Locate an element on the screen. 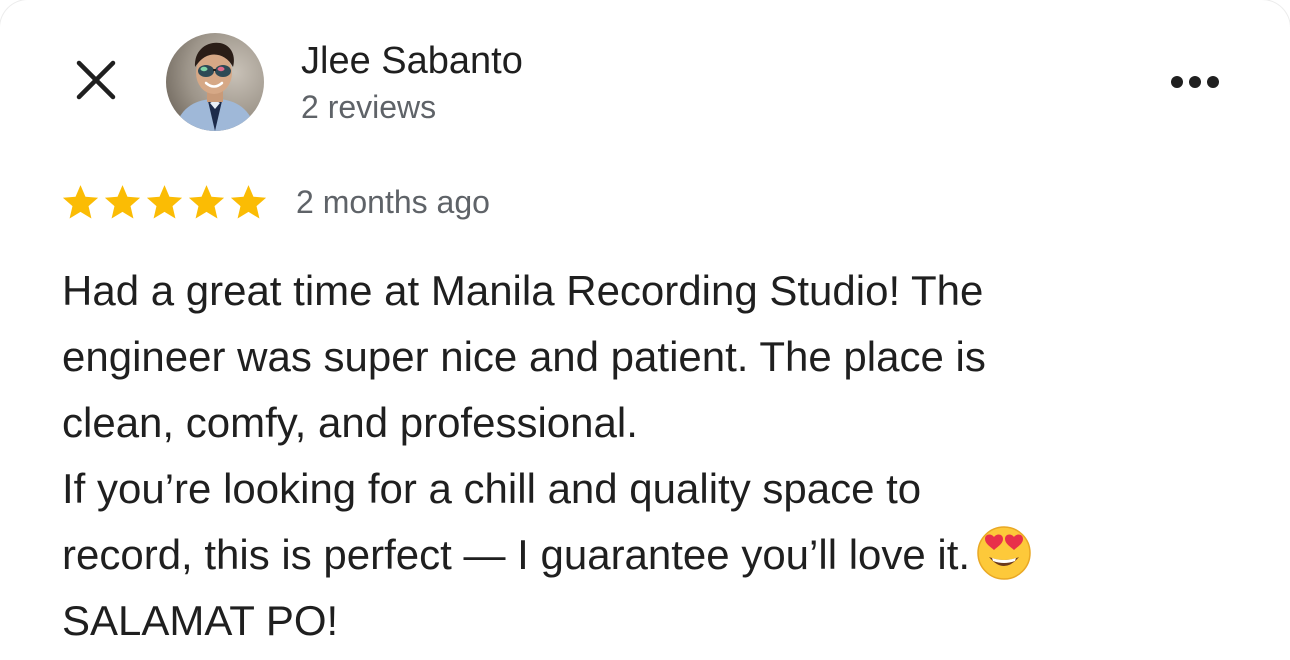  close-icon is located at coordinates (96, 80).